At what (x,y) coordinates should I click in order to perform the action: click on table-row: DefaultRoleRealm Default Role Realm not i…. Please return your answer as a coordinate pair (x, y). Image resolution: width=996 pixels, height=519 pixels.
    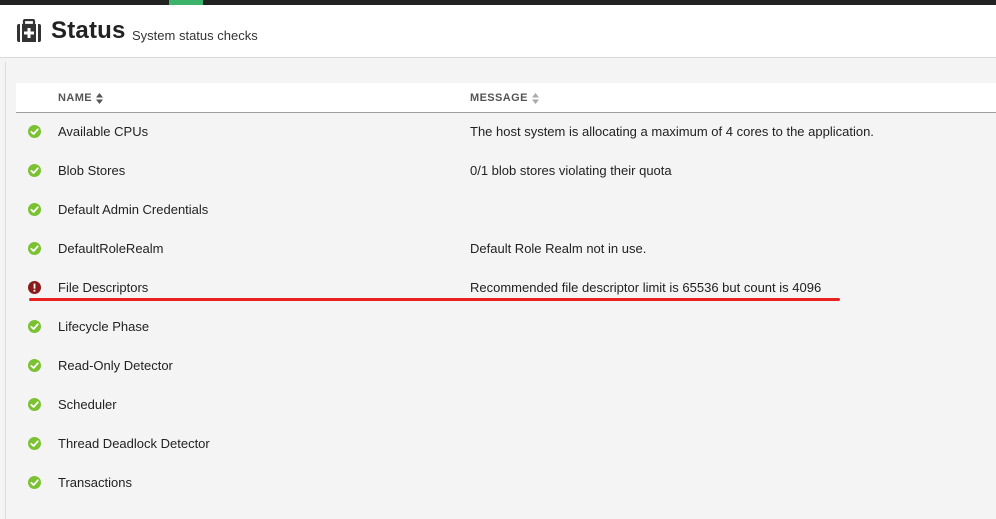
    Looking at the image, I should click on (506, 248).